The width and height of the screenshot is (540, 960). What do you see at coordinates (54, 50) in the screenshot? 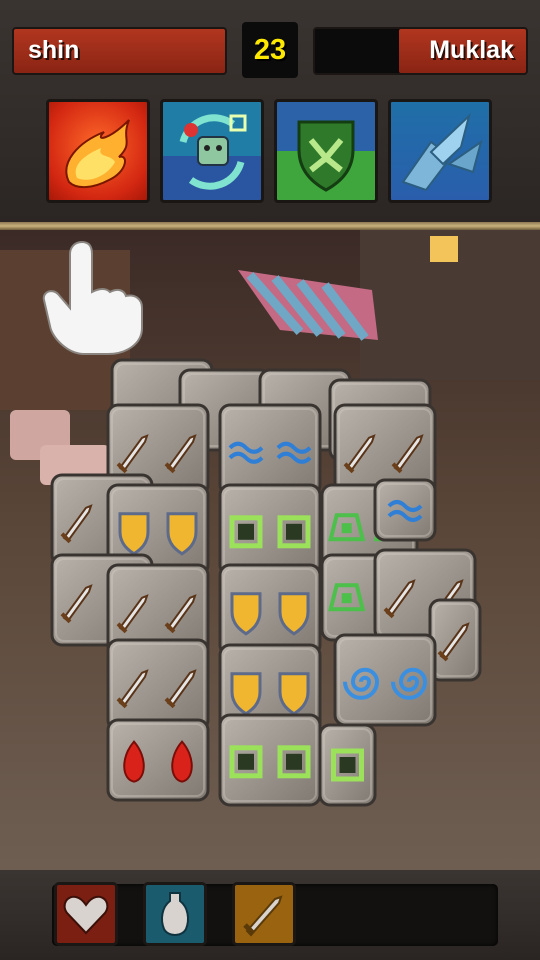
I see `player1-name: shin` at bounding box center [54, 50].